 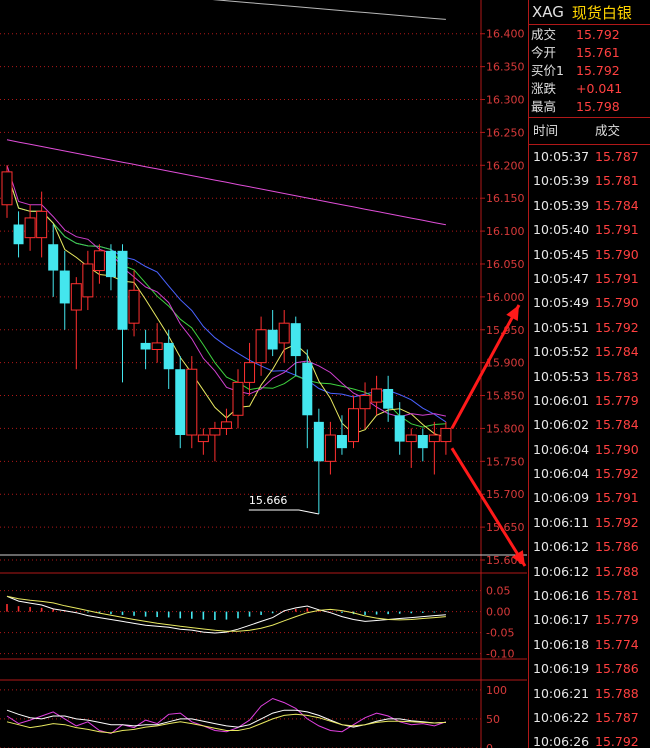 I want to click on tick-row: 10:06:22 15.787, so click(x=589, y=718).